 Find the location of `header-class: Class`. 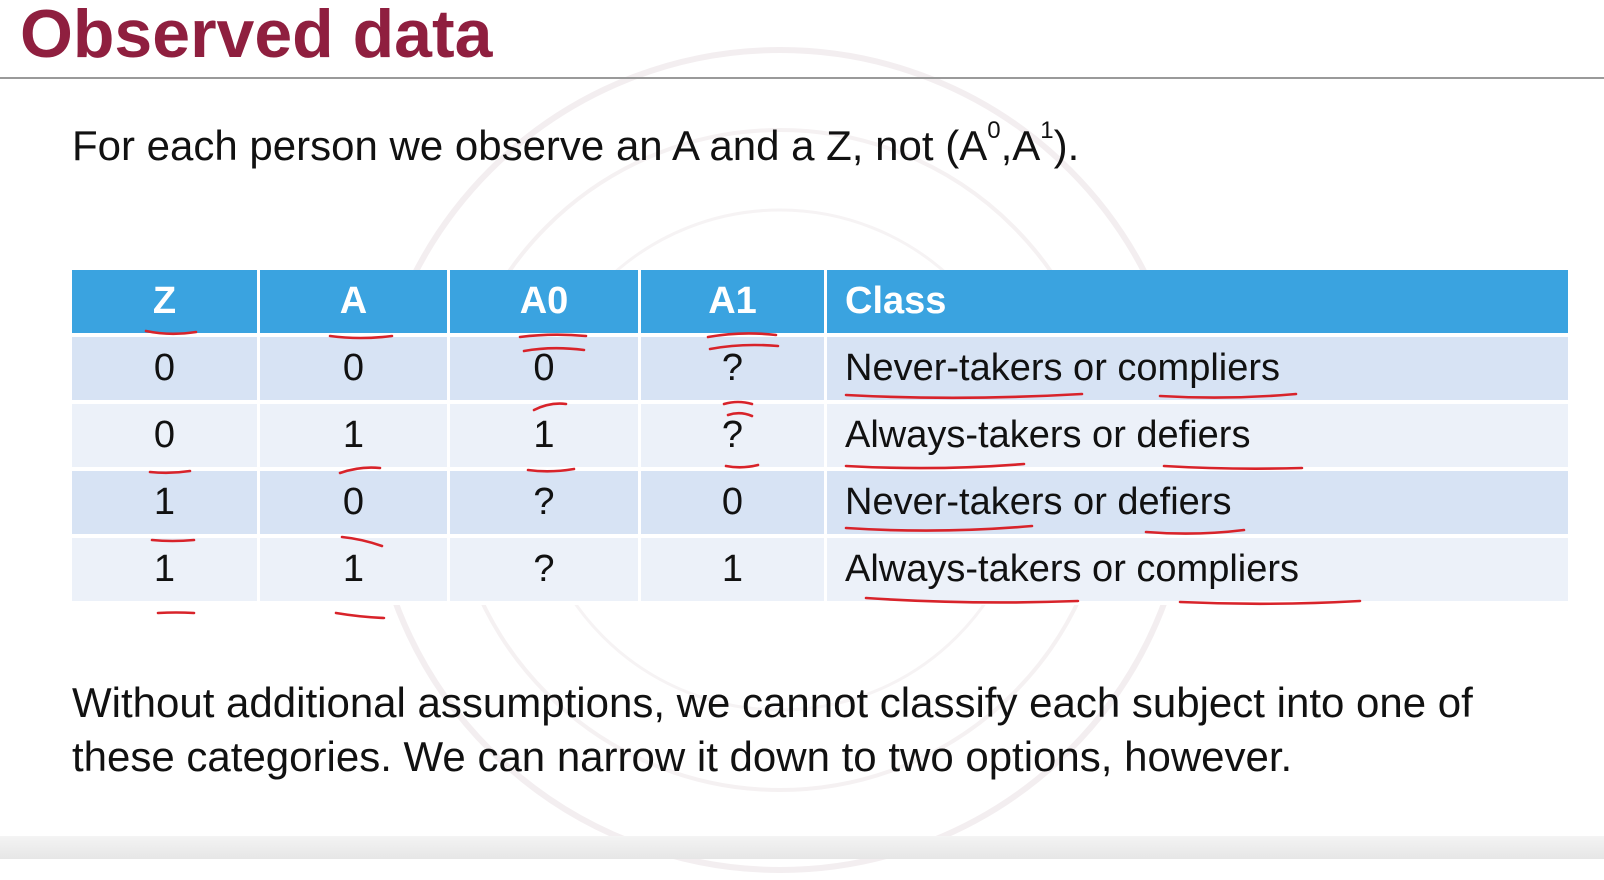

header-class: Class is located at coordinates (1197, 303).